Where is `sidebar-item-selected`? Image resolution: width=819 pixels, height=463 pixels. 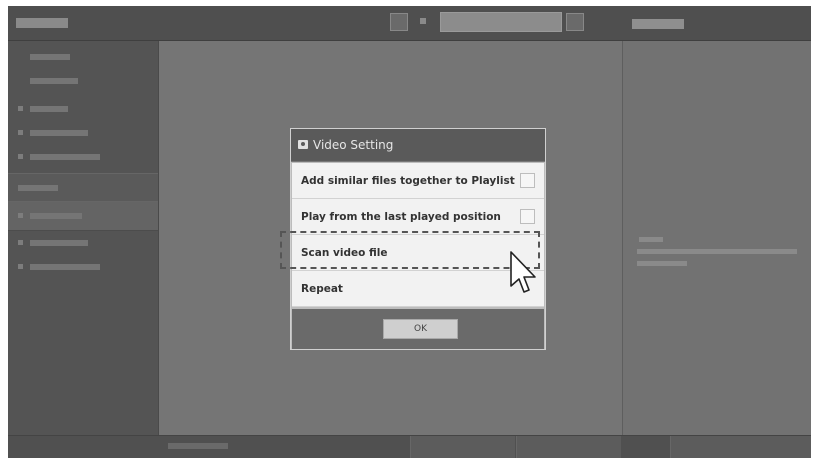 sidebar-item-selected is located at coordinates (83, 216).